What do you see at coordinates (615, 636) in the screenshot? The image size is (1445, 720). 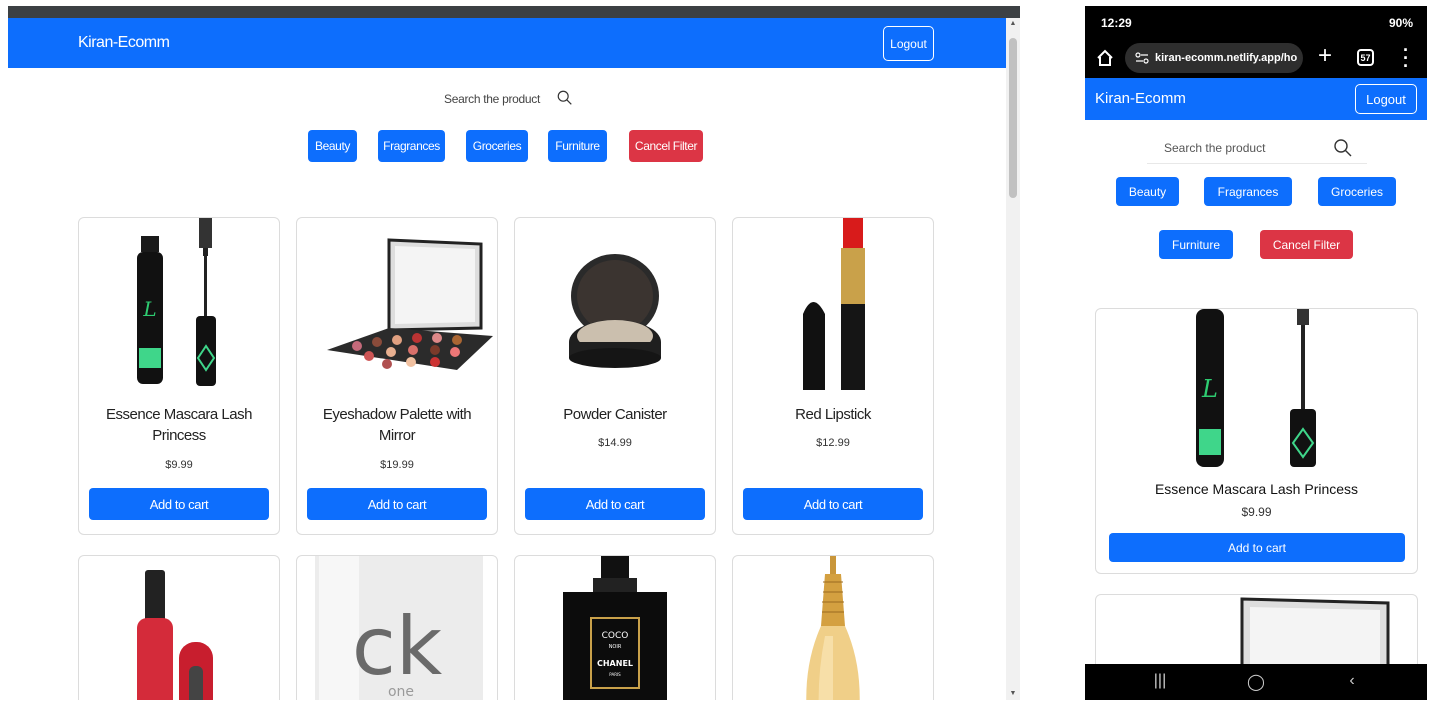 I see `coco-label: COCO` at bounding box center [615, 636].